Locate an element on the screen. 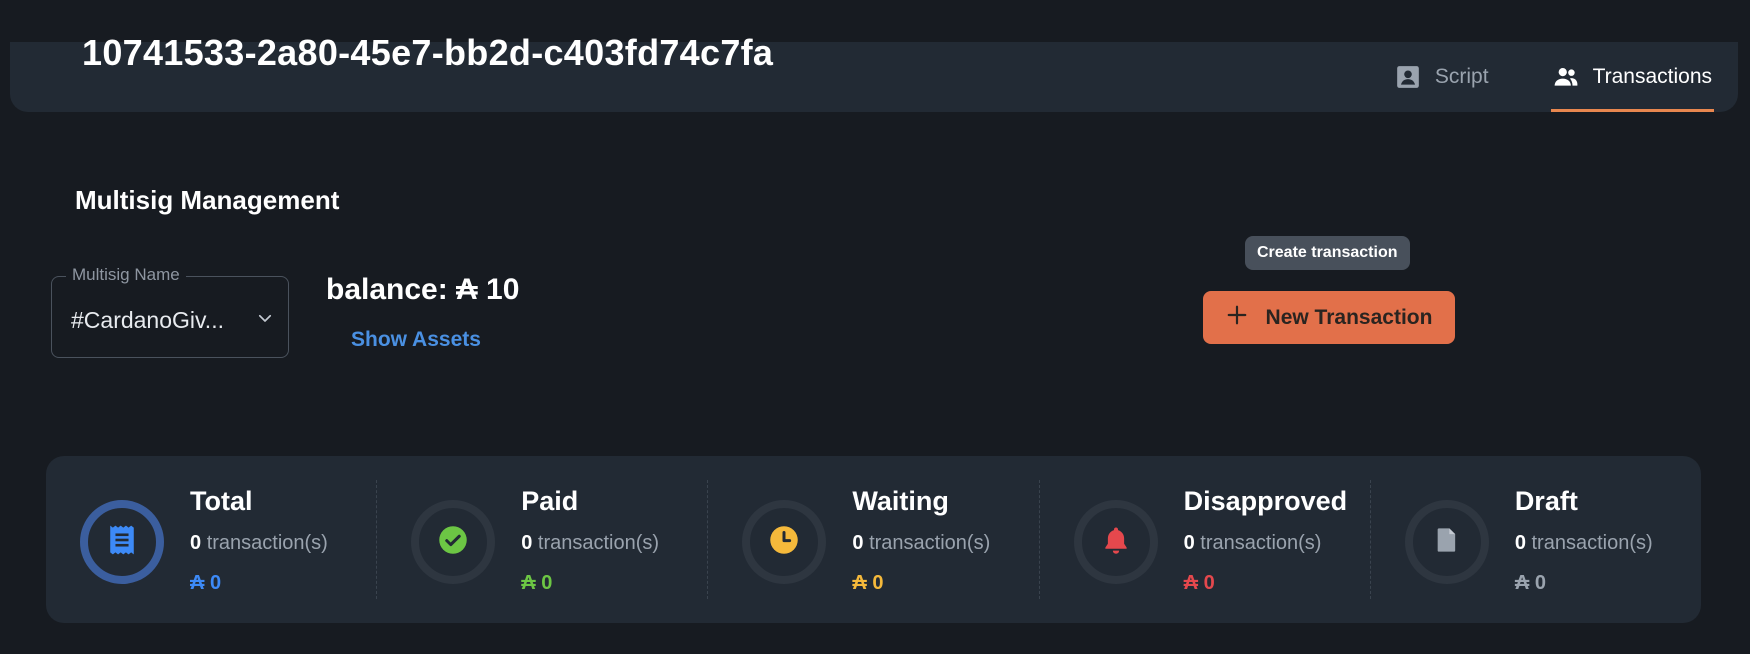 The width and height of the screenshot is (1750, 654). total-ring is located at coordinates (122, 542).